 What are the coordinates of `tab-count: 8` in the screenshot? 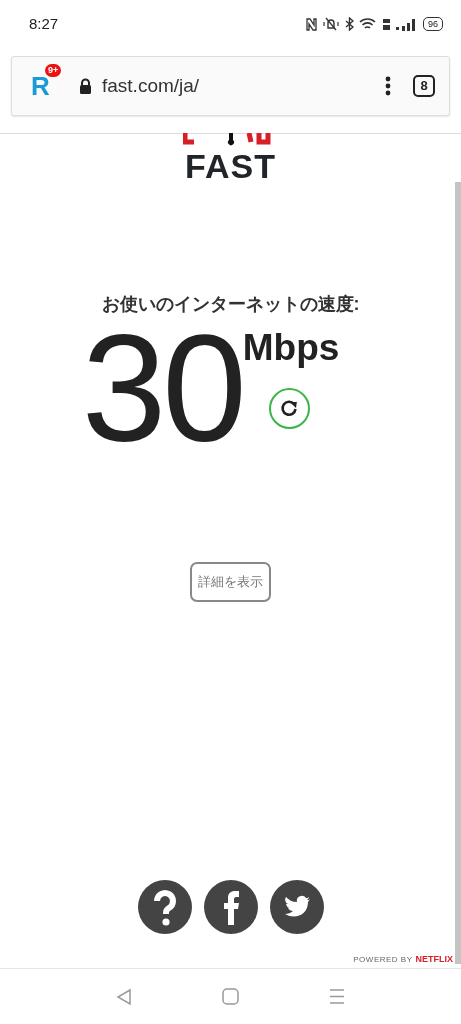 It's located at (424, 86).